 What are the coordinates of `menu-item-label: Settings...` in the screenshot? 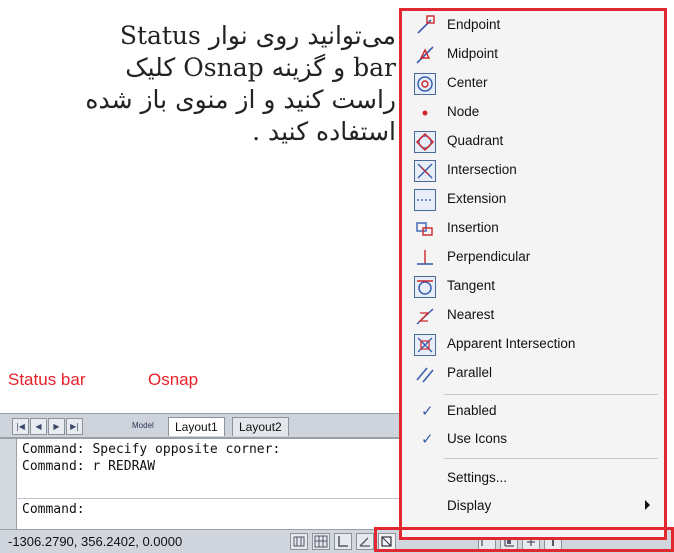 It's located at (477, 477).